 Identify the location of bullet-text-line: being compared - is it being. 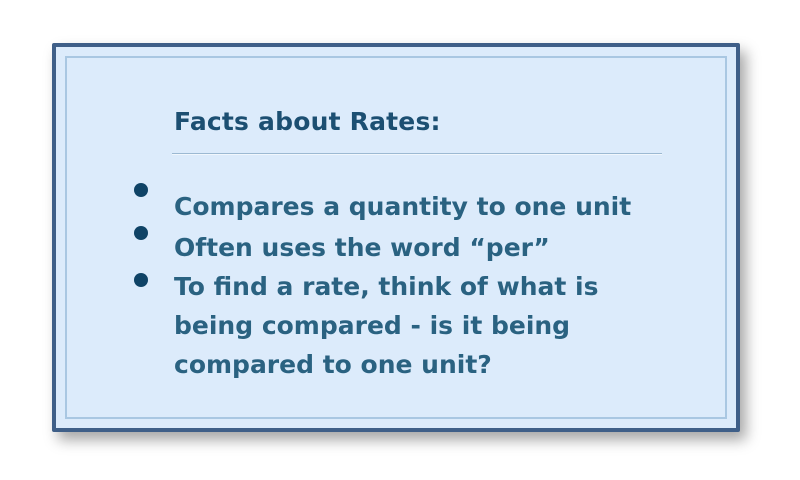
(372, 325).